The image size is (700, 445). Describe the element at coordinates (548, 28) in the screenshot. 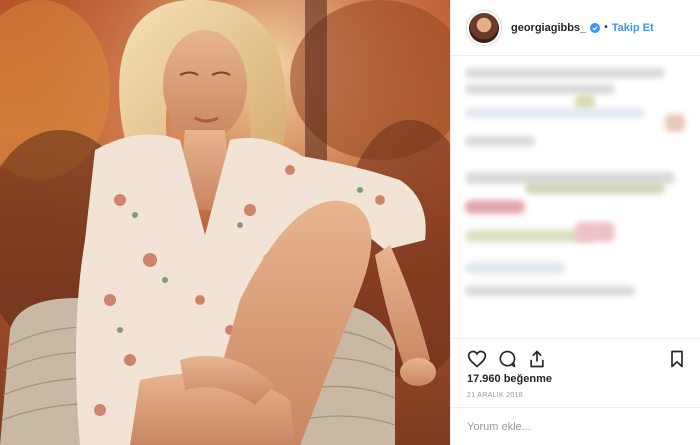

I see `username-link: georgiagibbs_` at that location.